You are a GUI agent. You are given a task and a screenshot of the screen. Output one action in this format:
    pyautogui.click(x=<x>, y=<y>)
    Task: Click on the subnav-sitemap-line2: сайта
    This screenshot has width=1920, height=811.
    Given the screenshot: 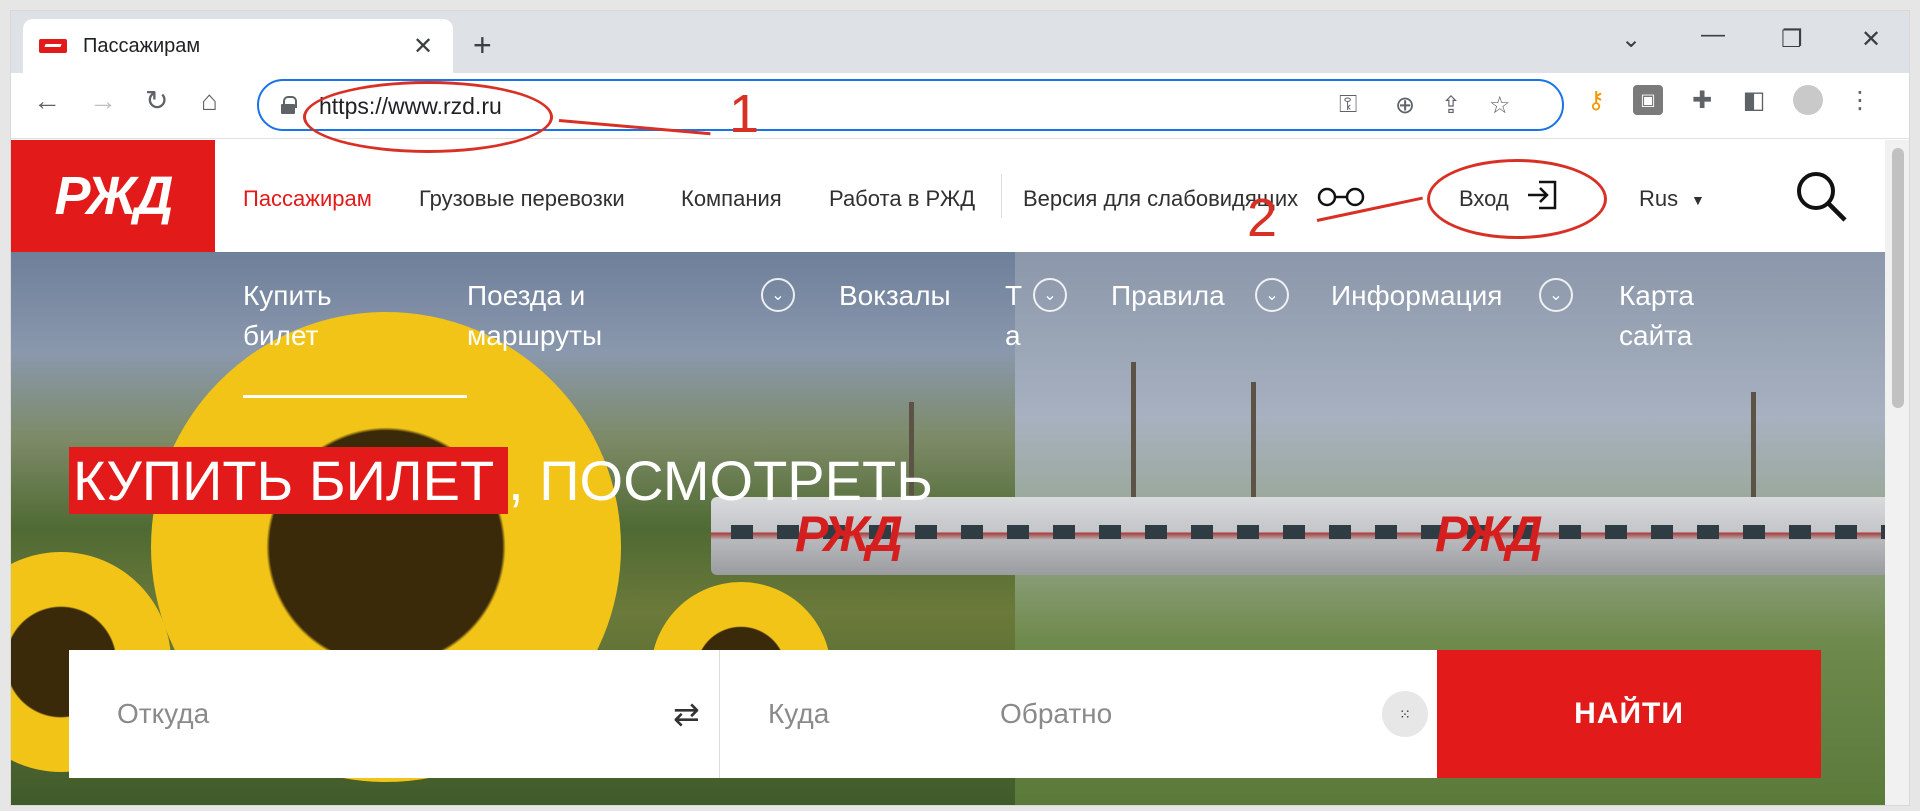 What is the action you would take?
    pyautogui.click(x=1656, y=335)
    